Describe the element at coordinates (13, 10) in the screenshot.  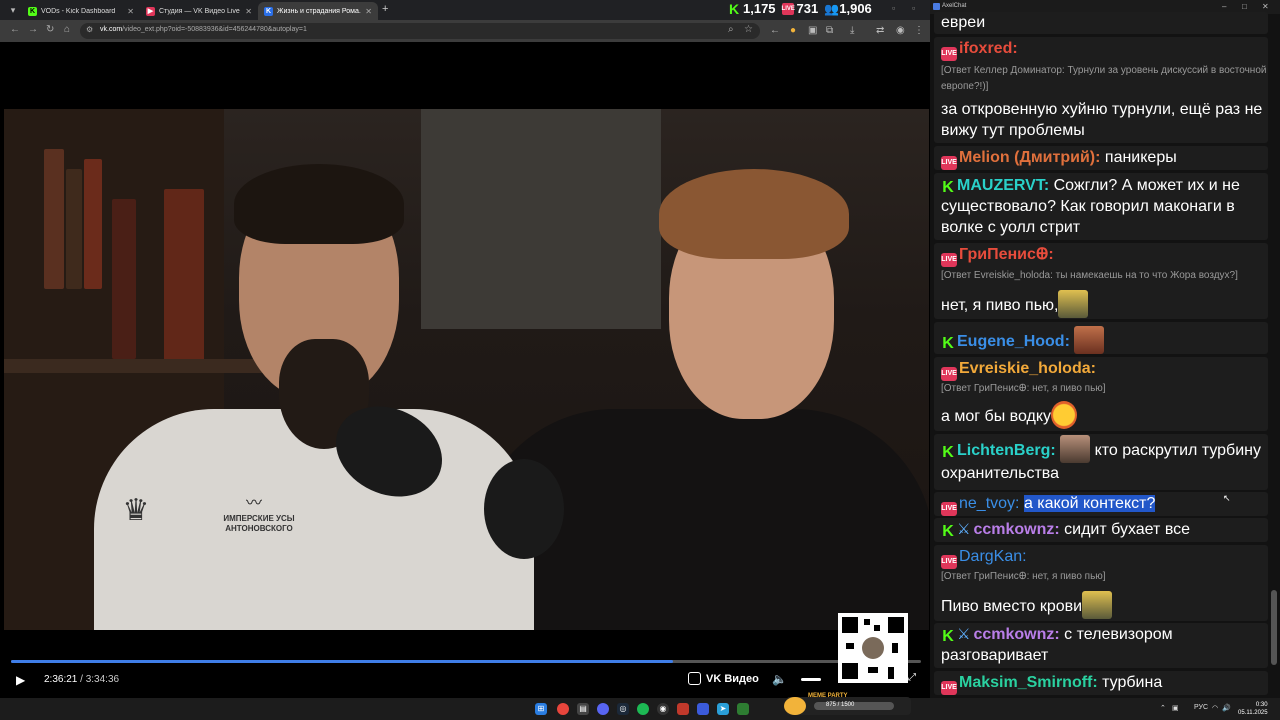
I see `tab-search-chevron-icon: ▾` at that location.